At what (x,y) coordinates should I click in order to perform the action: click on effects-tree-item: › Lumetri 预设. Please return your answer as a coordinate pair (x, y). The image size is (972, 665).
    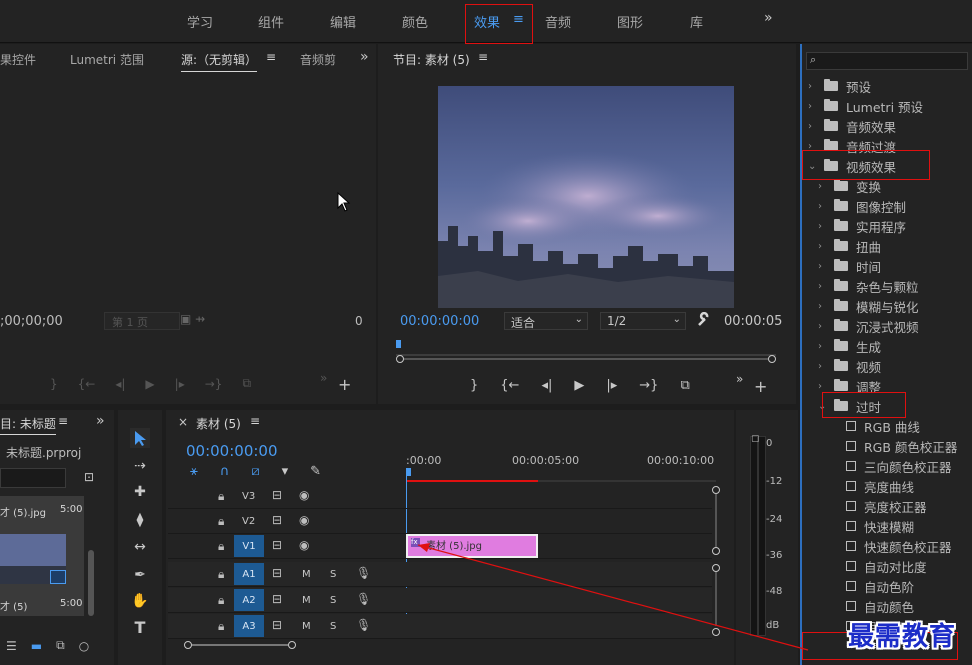
    Looking at the image, I should click on (865, 106).